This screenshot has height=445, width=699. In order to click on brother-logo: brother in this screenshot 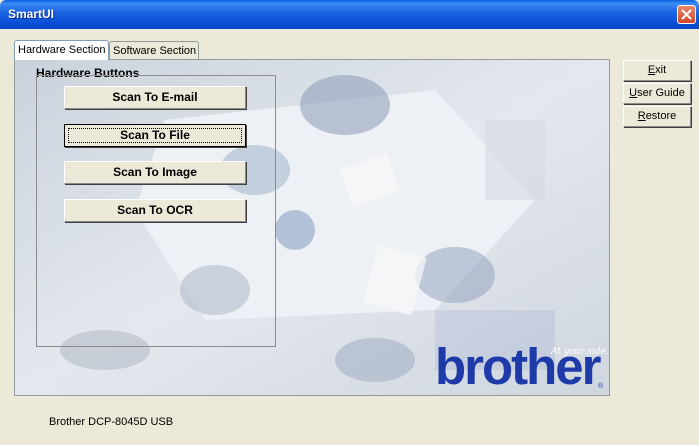, I will do `click(518, 366)`.